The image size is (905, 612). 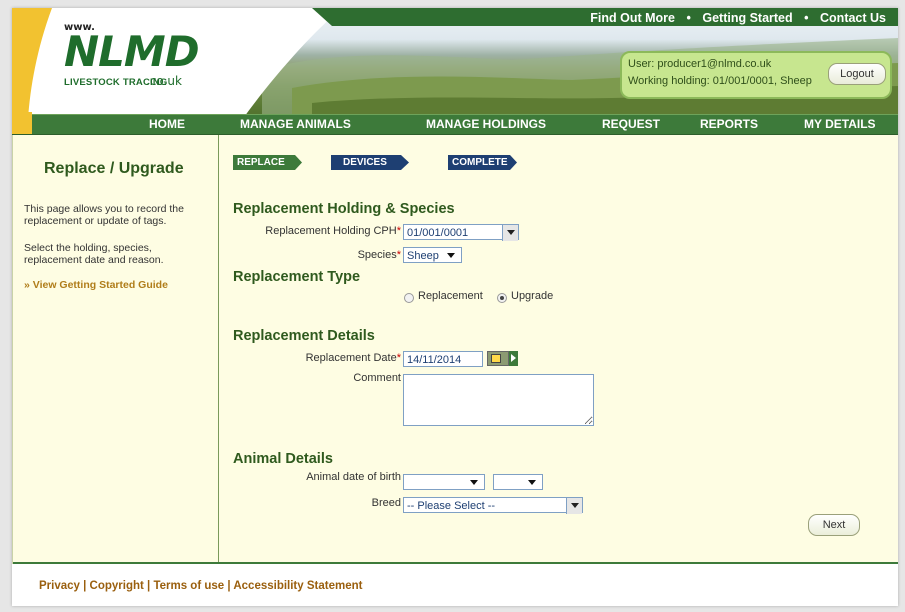 I want to click on calendar-next-icon, so click(x=513, y=358).